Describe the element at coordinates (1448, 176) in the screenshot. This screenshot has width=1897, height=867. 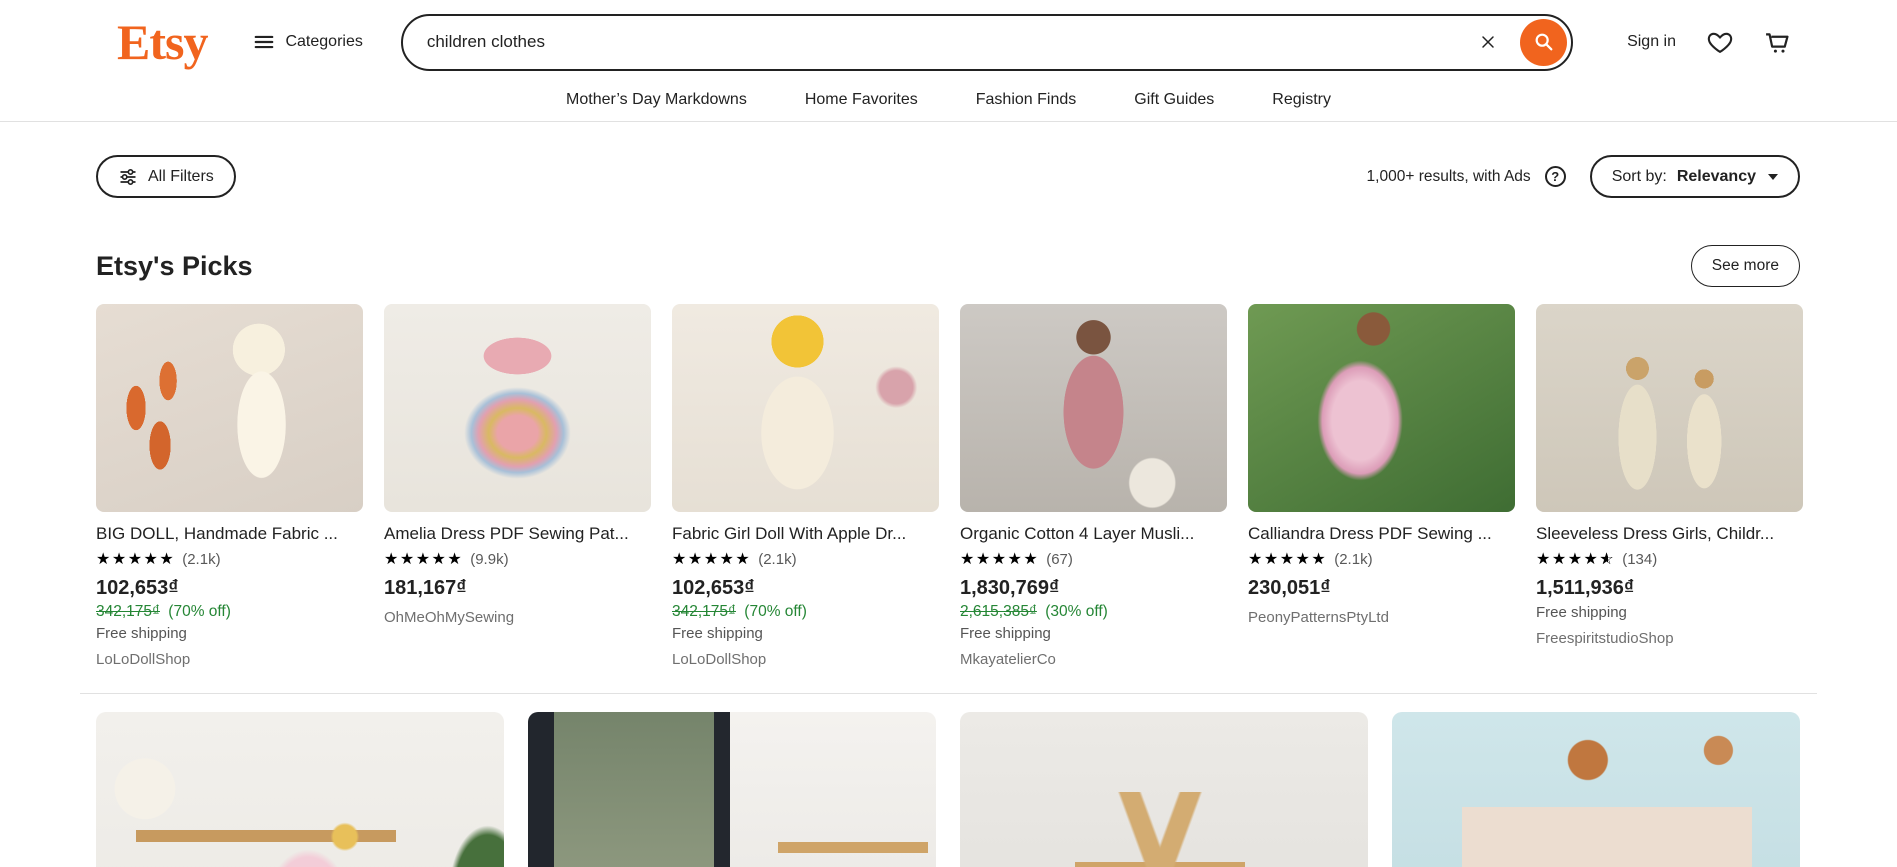
I see `results-count: 1,000+ results, with Ads` at that location.